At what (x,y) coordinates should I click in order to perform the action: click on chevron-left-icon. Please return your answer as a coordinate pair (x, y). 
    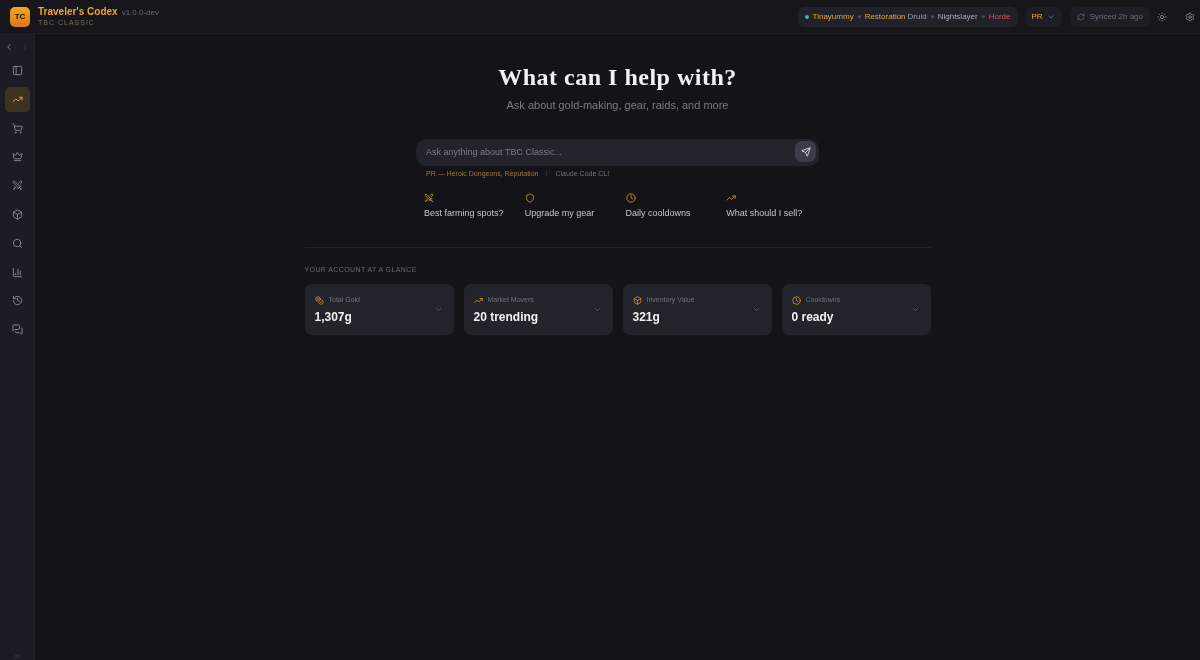
    Looking at the image, I should click on (9, 47).